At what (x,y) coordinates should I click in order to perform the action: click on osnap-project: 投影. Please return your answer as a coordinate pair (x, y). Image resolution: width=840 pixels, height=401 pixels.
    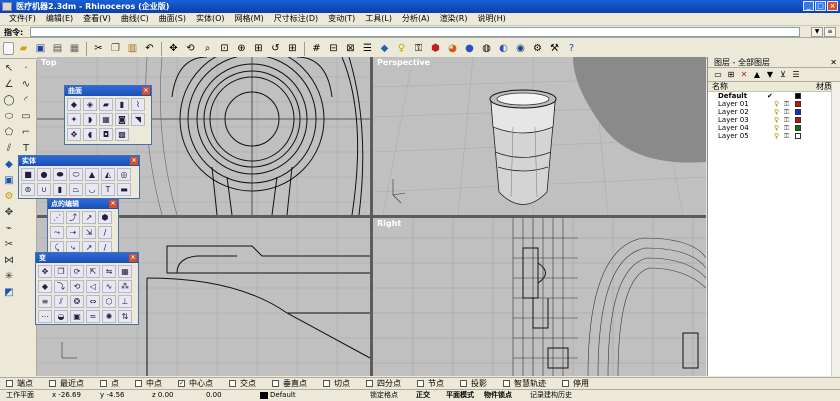
    Looking at the image, I should click on (473, 383).